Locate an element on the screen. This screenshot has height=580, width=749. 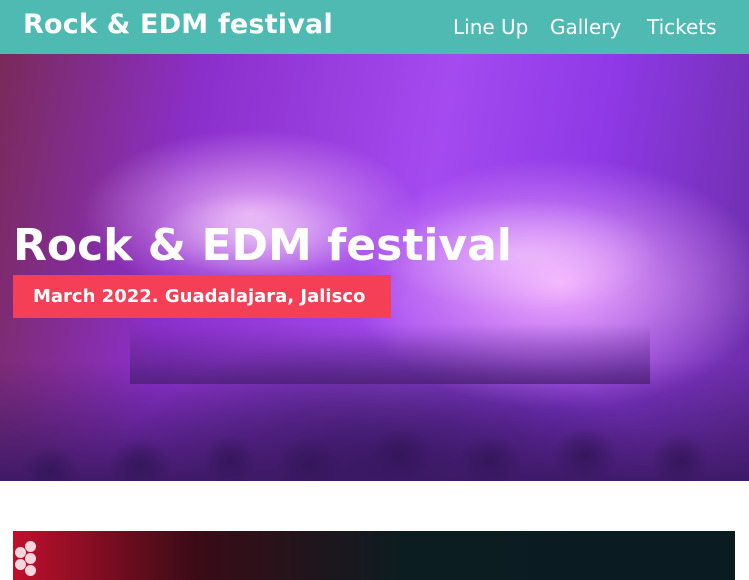
hero-title: Rock & EDM festival is located at coordinates (262, 245).